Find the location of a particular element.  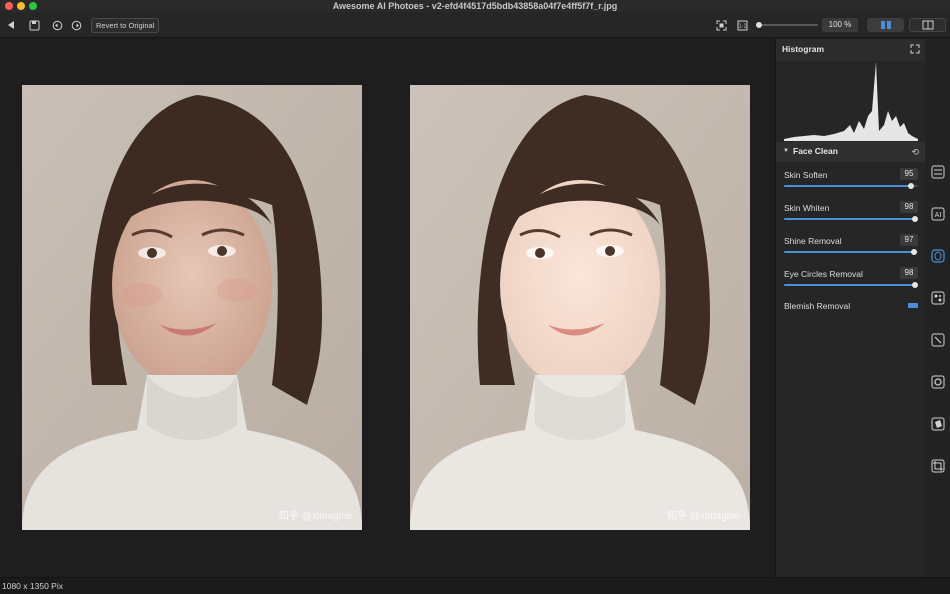

slider-row: Shine Removal 97 is located at coordinates (851, 249).